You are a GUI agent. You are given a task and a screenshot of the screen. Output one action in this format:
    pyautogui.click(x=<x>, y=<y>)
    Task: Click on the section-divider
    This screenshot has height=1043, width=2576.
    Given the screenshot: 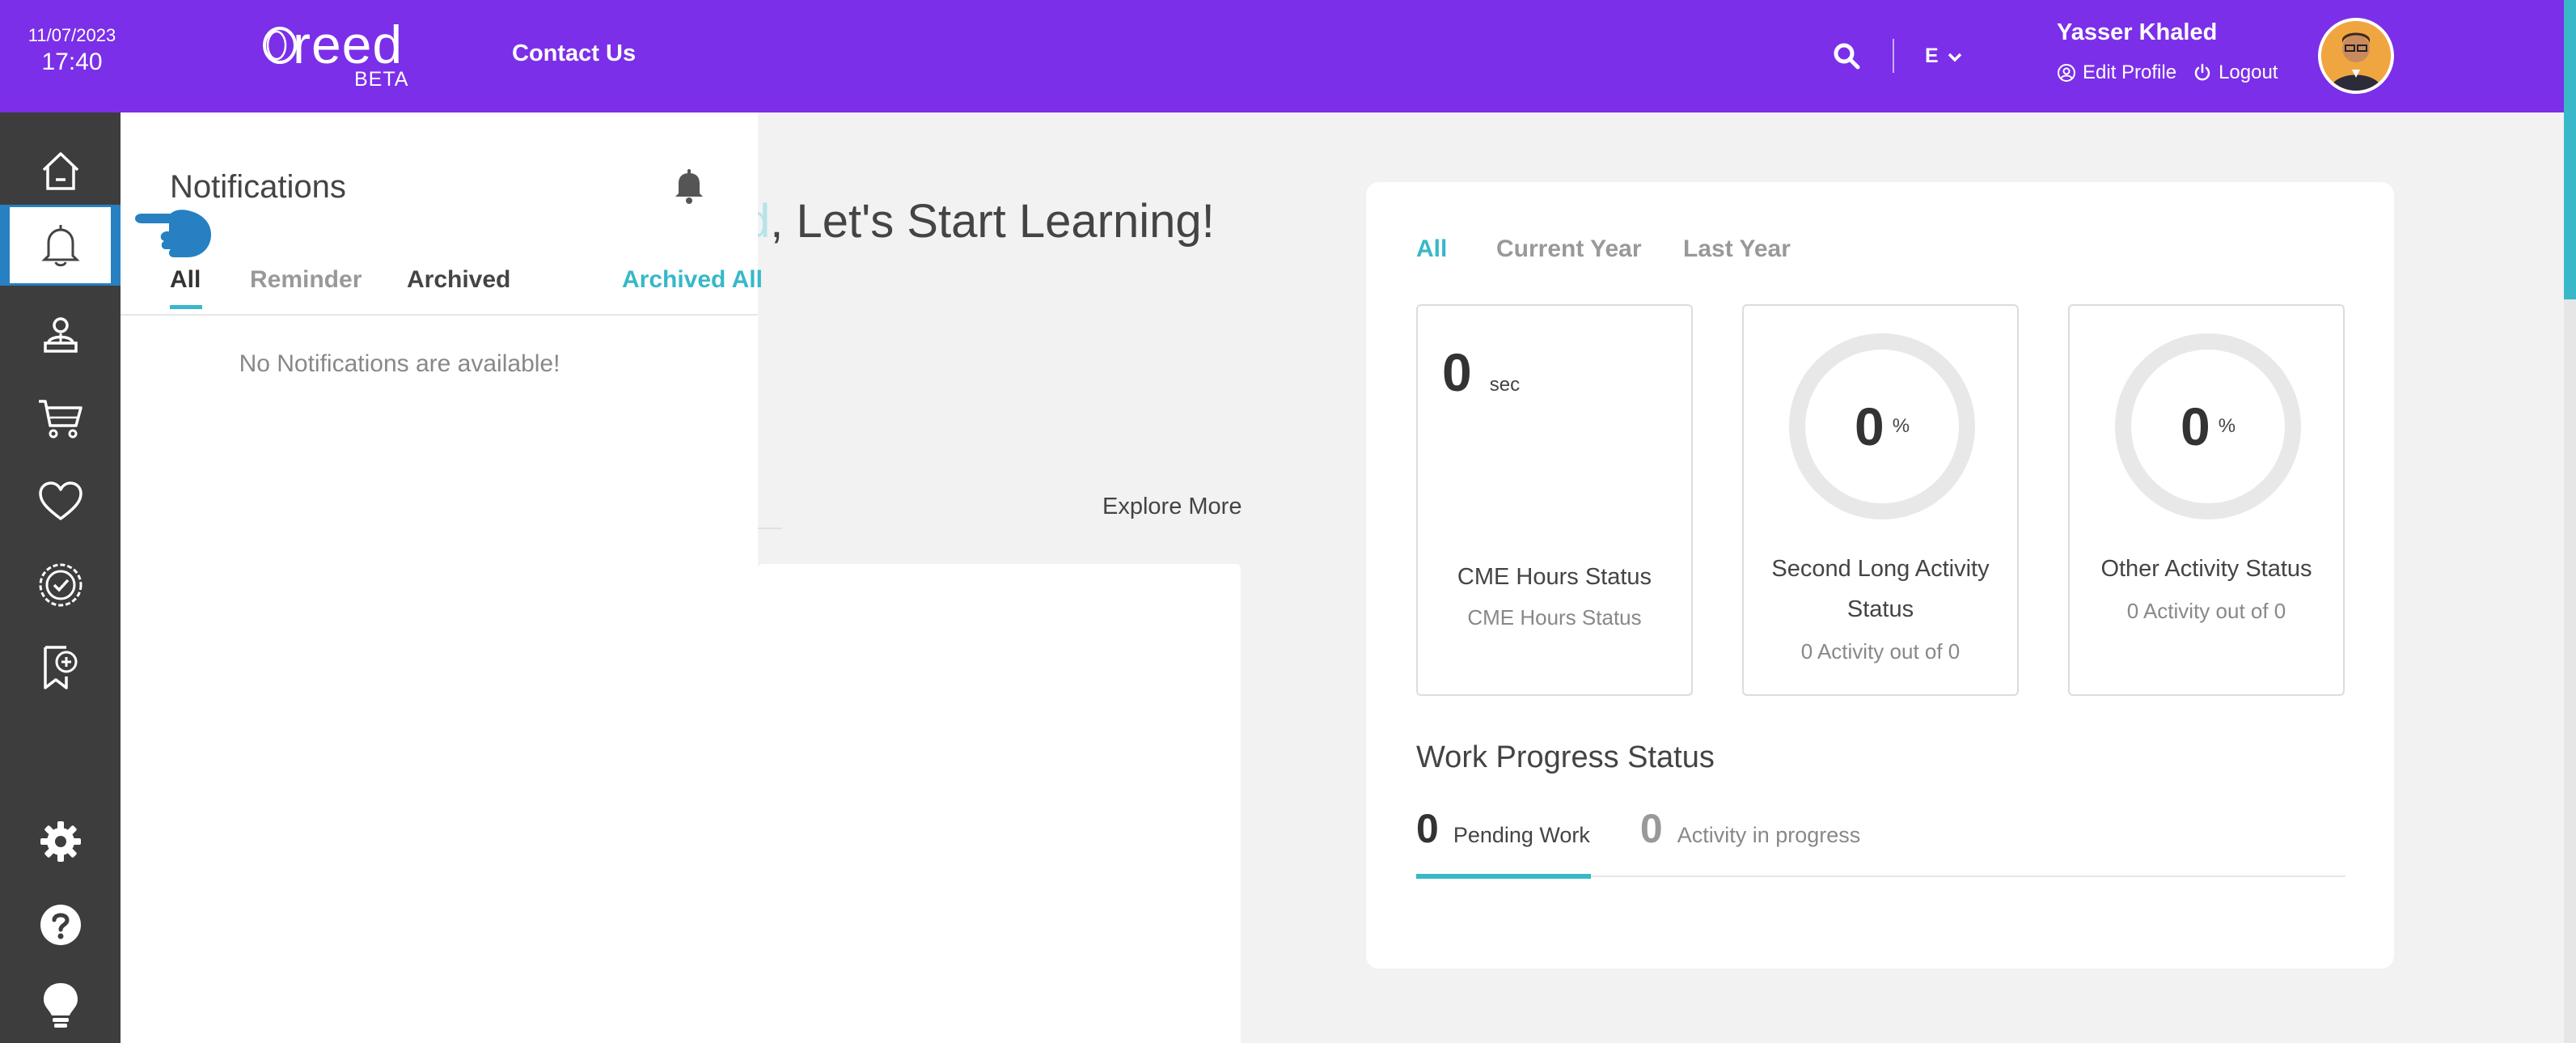 What is the action you would take?
    pyautogui.click(x=770, y=528)
    